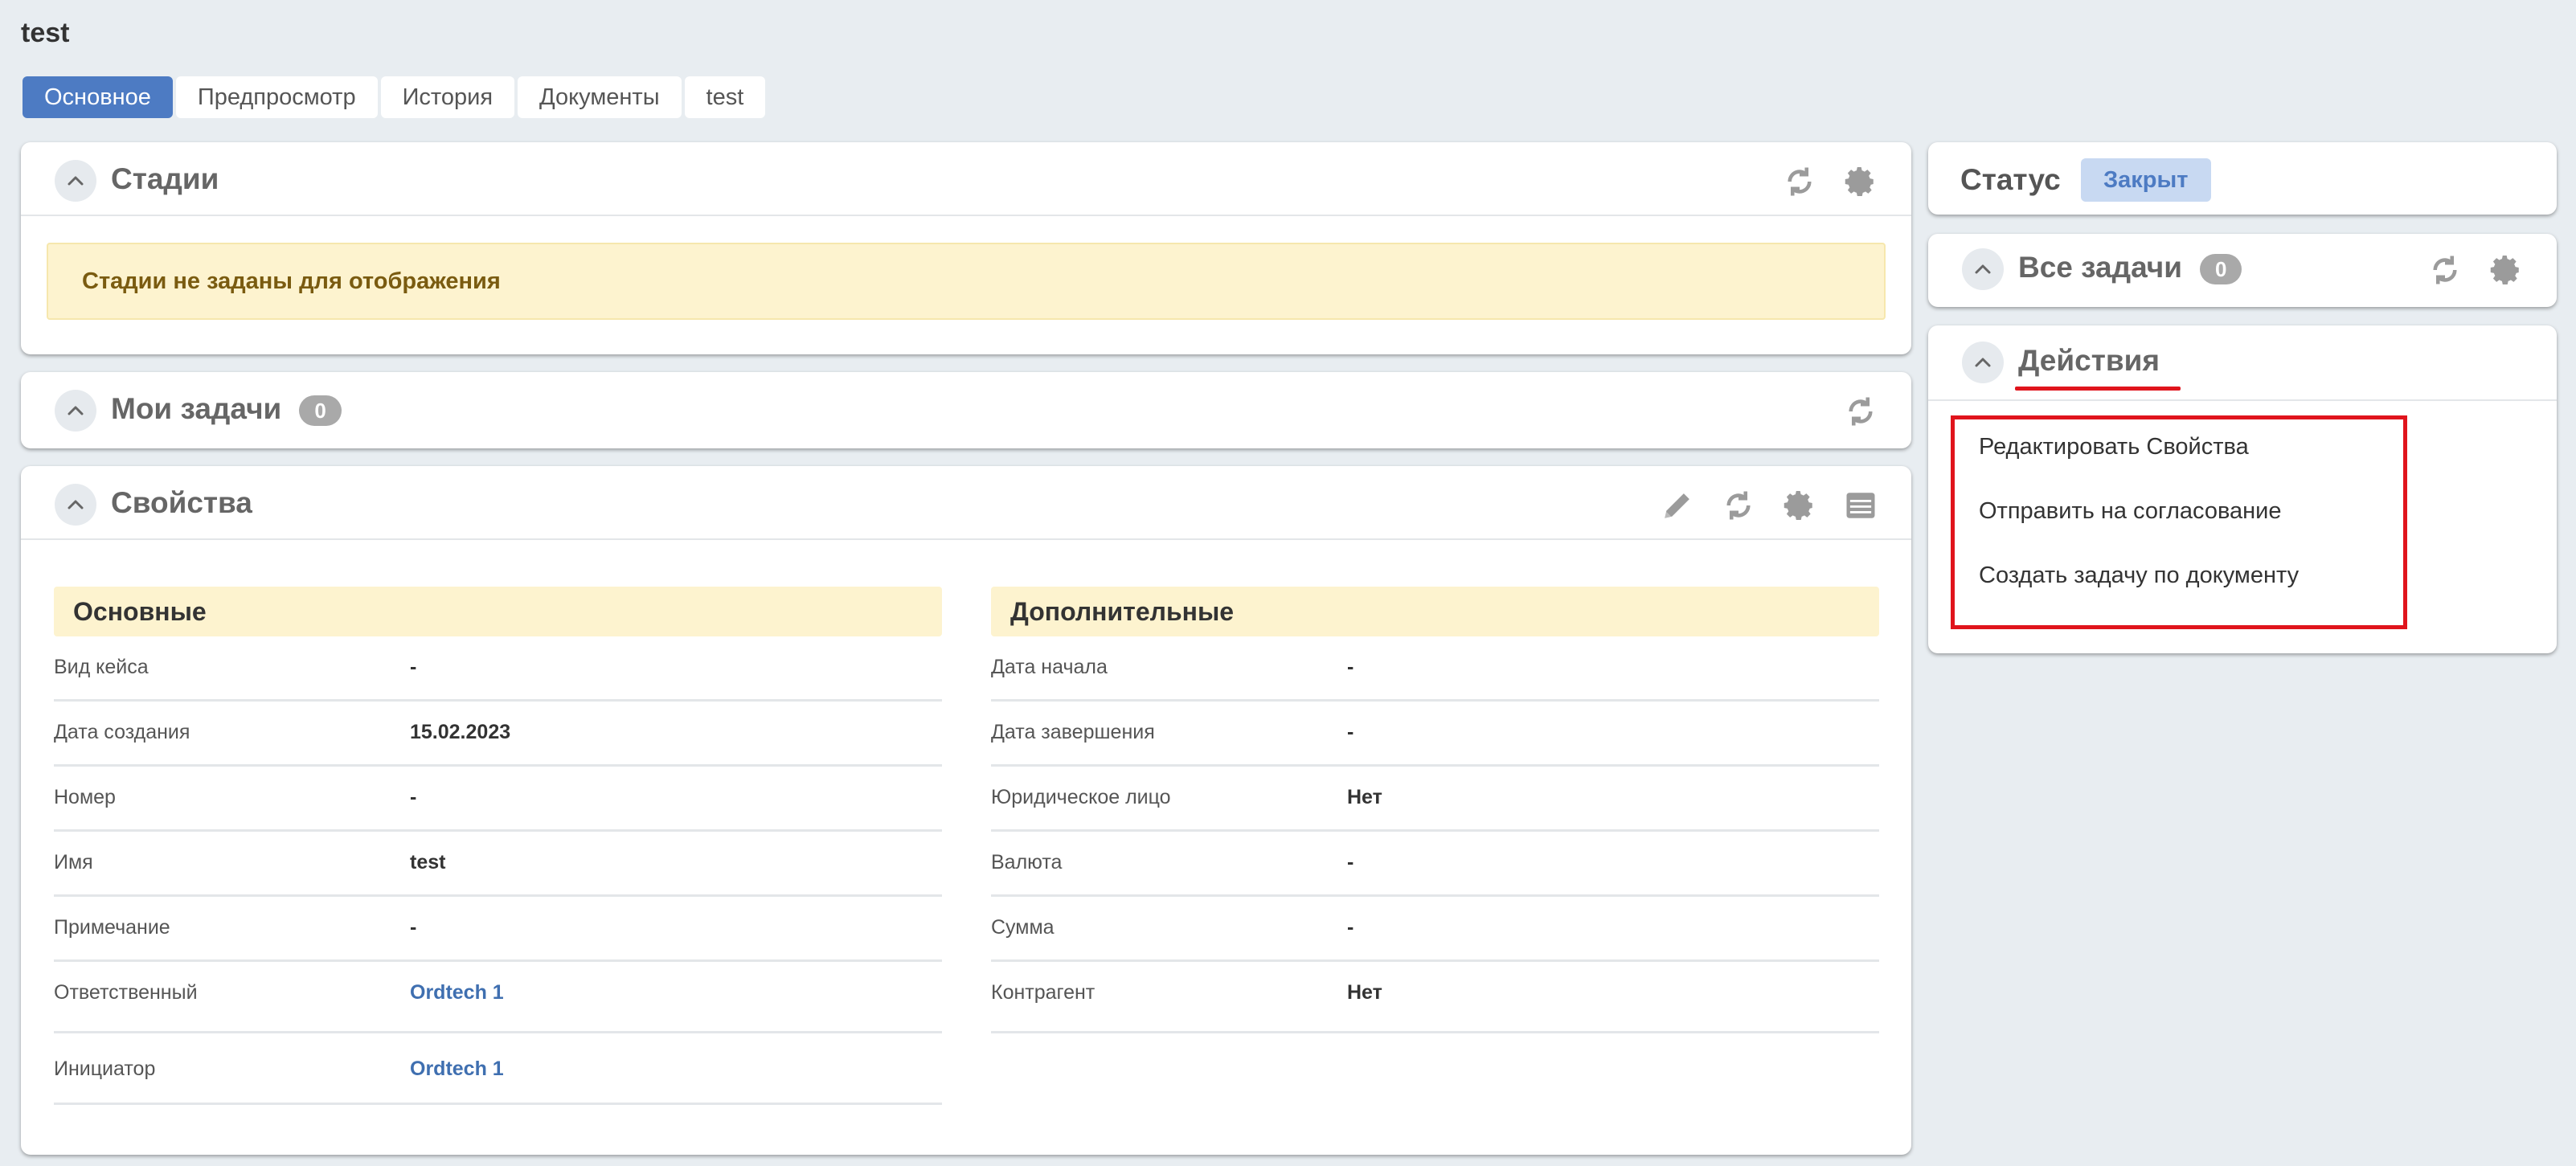 The image size is (2576, 1166). What do you see at coordinates (105, 1069) in the screenshot?
I see `property-label: Инициатор` at bounding box center [105, 1069].